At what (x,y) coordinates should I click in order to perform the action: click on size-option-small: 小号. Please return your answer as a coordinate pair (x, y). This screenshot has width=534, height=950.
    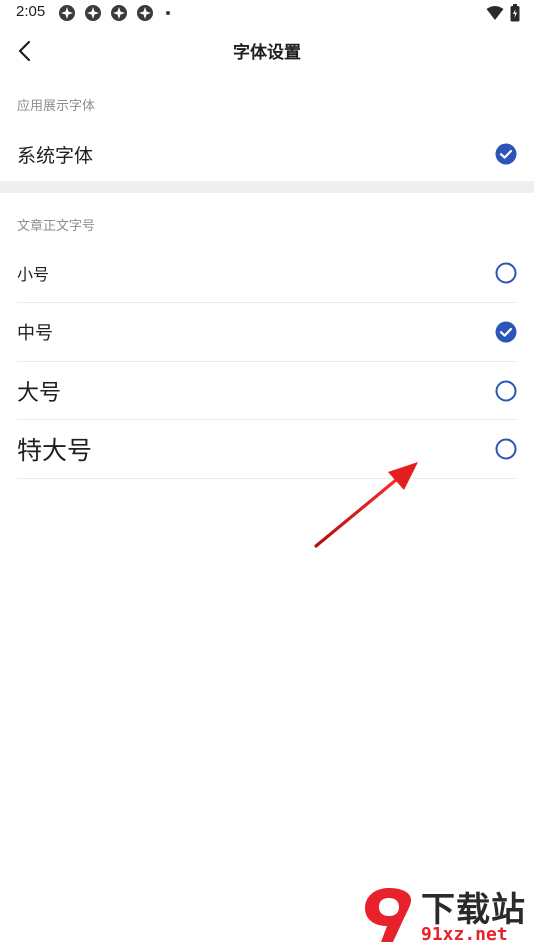
    Looking at the image, I should click on (267, 273).